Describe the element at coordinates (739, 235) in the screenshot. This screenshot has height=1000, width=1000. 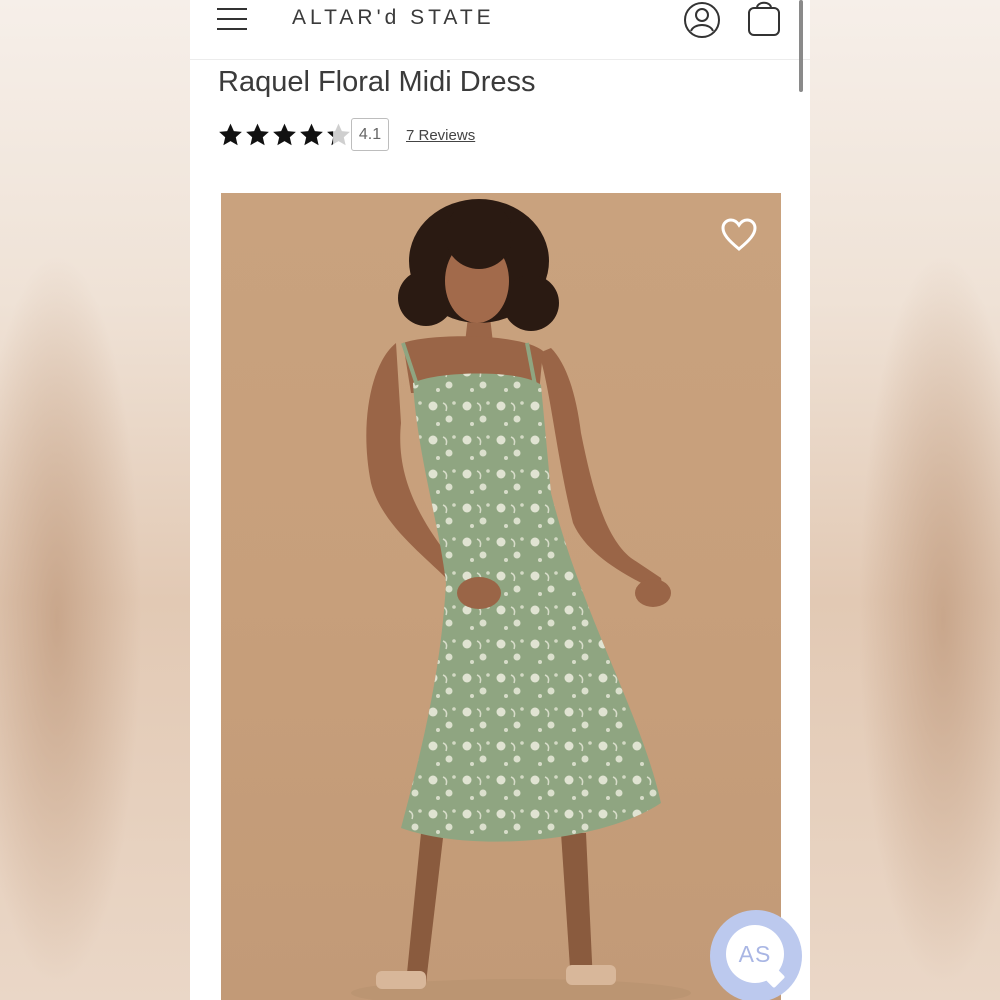
I see `heart-icon` at that location.